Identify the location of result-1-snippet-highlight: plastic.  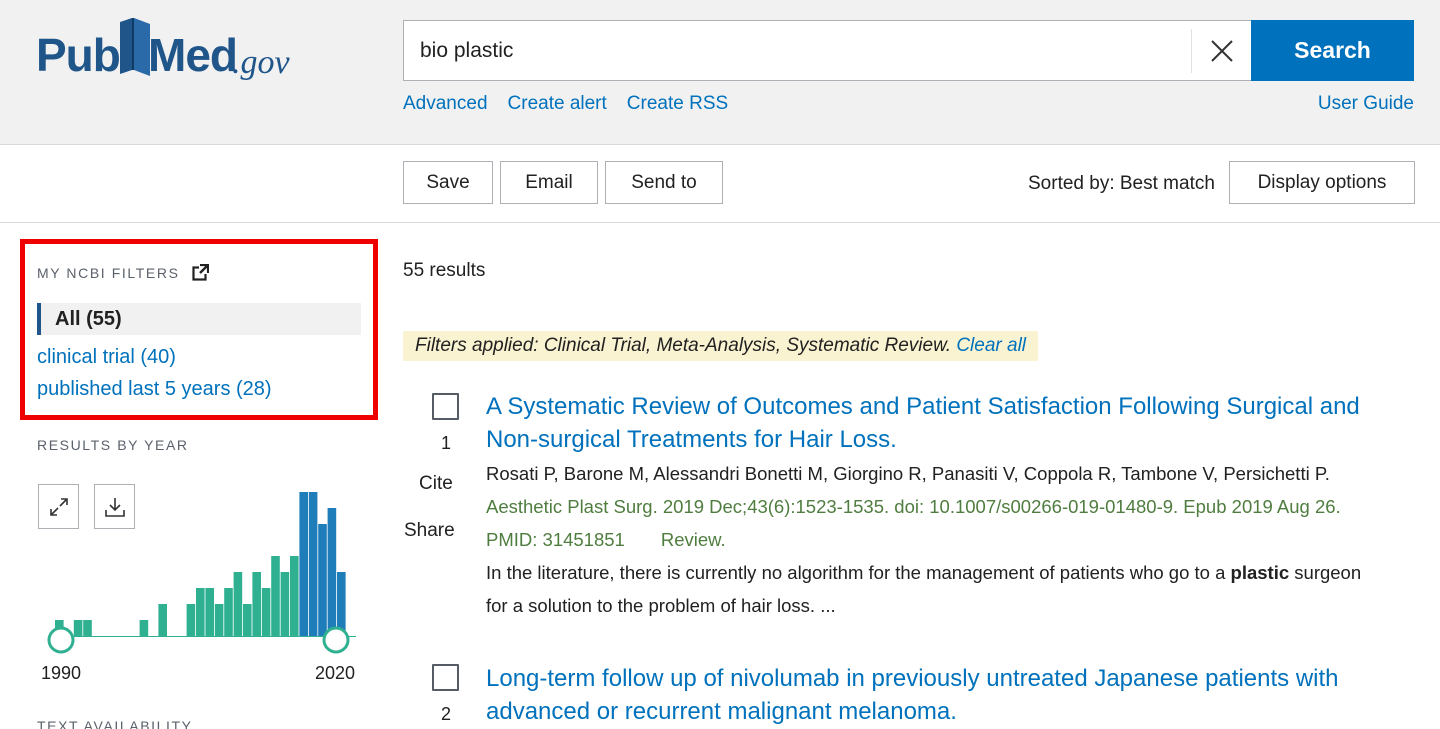
(1260, 572).